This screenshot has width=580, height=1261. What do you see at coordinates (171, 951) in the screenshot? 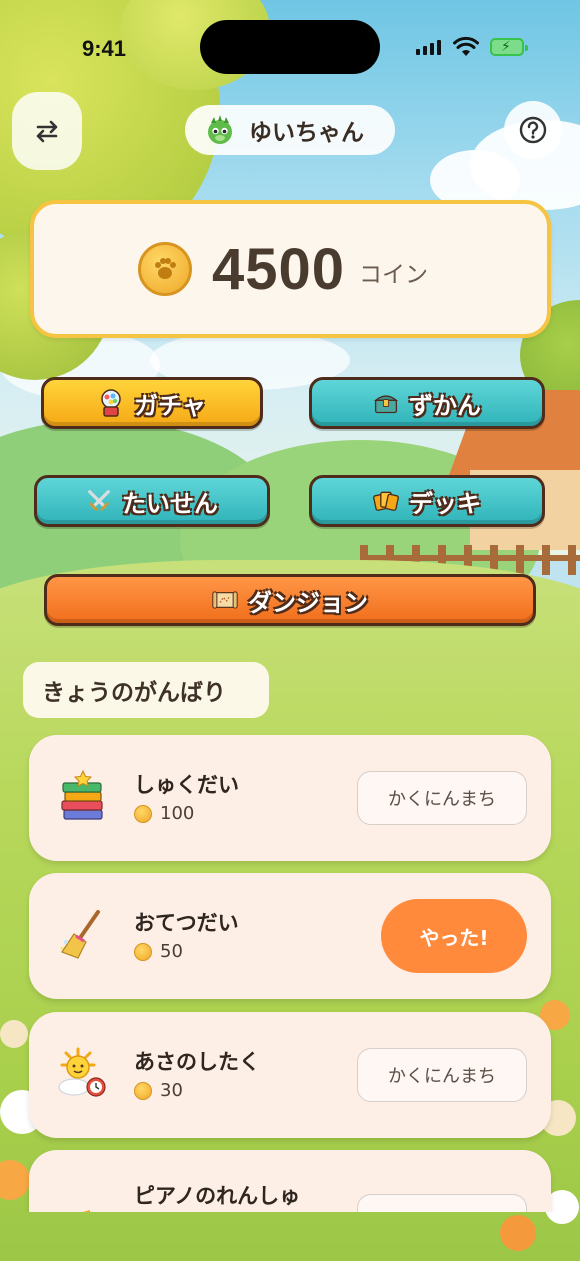
I see `reward-value: 50` at bounding box center [171, 951].